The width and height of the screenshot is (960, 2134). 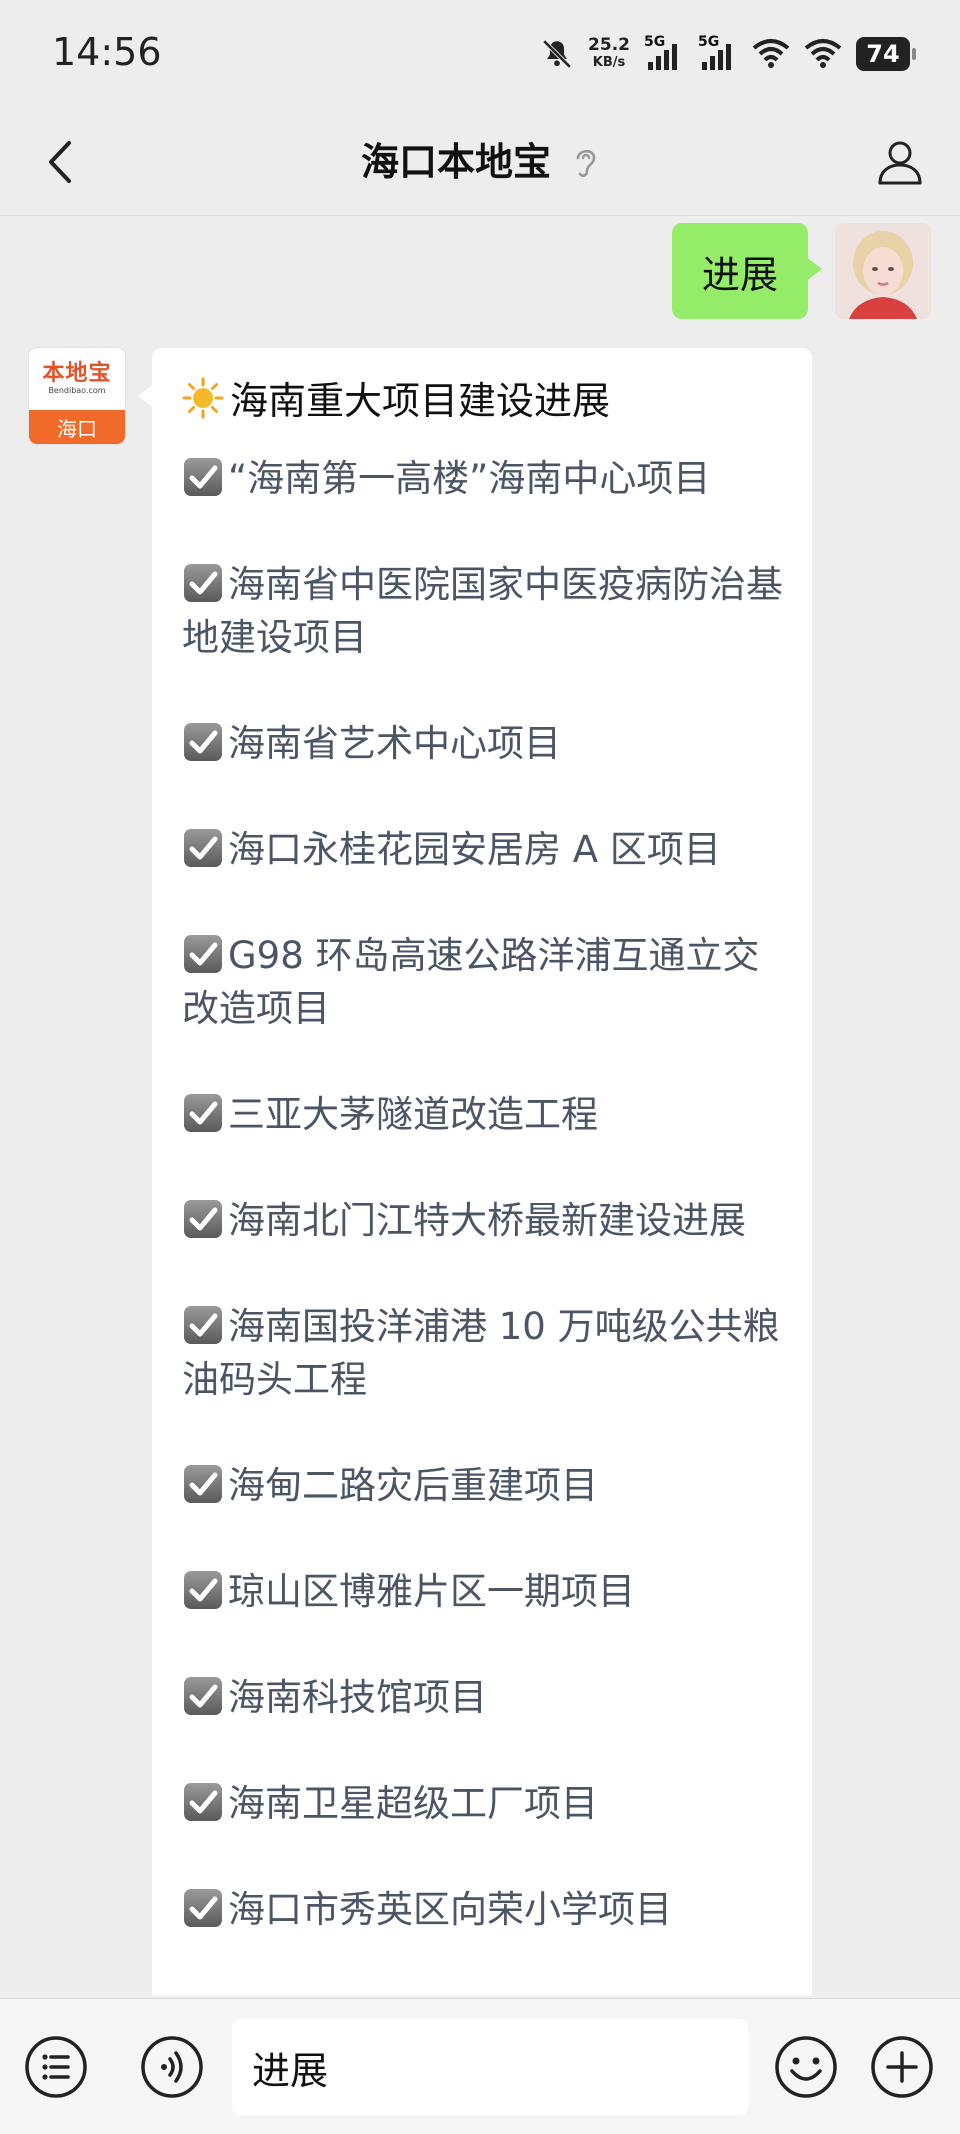 I want to click on sun-icon, so click(x=203, y=397).